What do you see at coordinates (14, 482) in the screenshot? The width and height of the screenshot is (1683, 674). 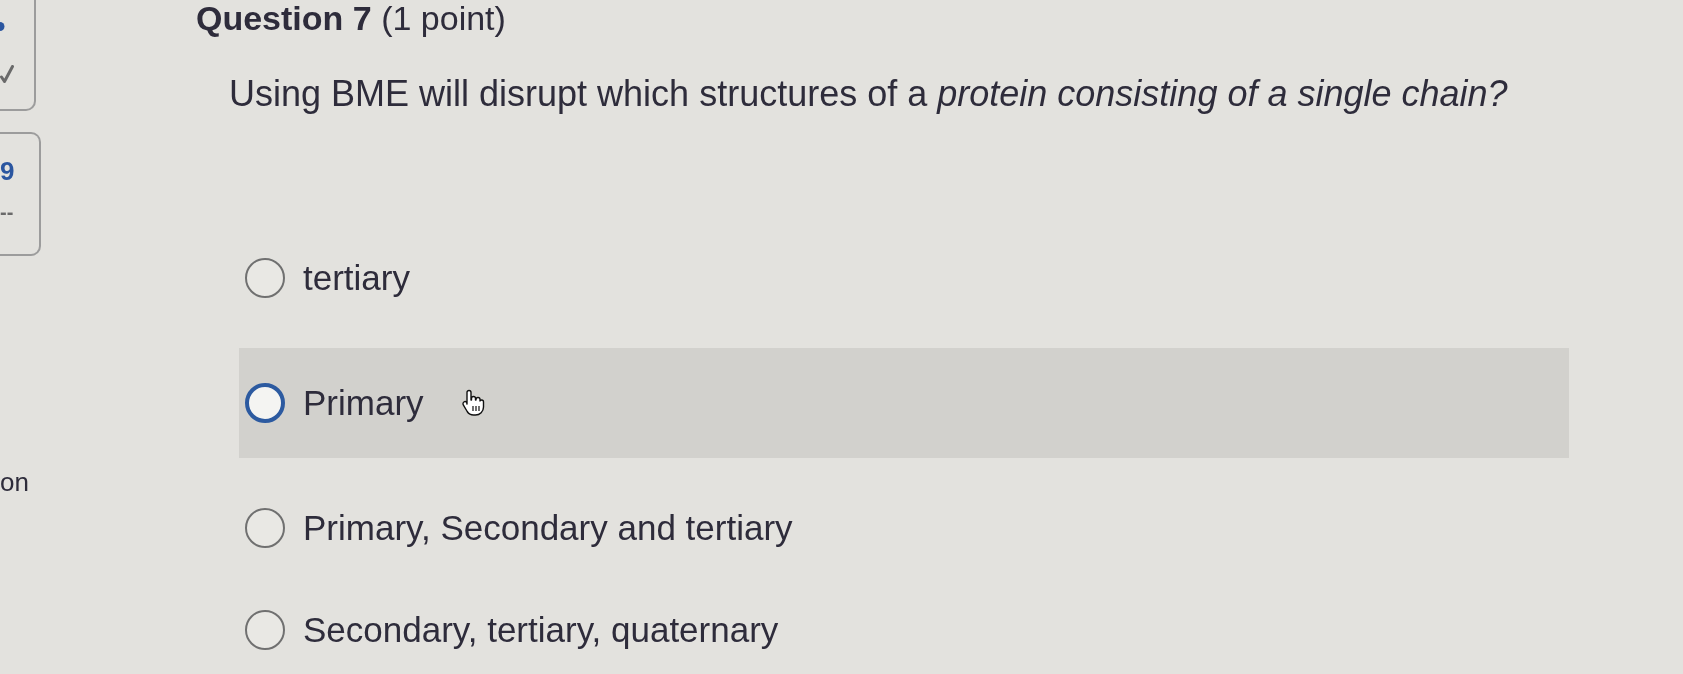 I see `nav-label: on` at bounding box center [14, 482].